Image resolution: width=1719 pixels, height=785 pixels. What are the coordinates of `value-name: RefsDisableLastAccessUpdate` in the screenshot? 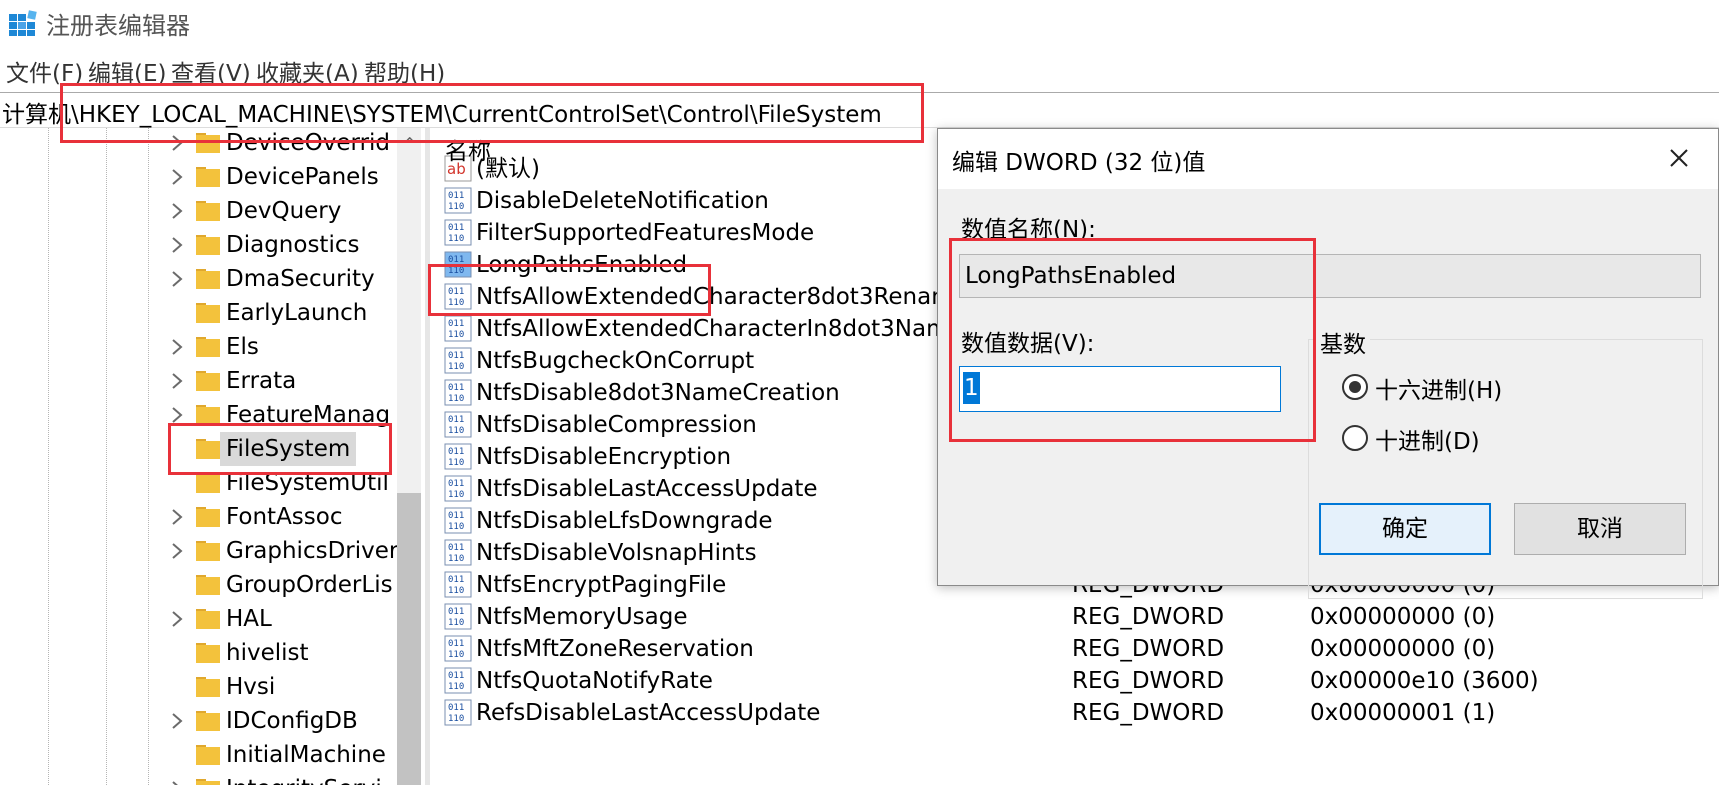 It's located at (648, 713).